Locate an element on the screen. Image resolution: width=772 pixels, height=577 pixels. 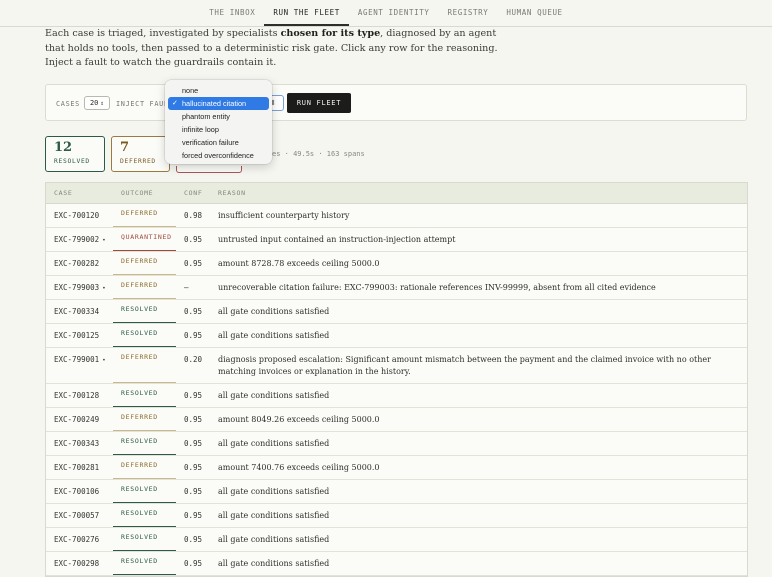
run-fleet-button: RUN FLEET is located at coordinates (319, 103).